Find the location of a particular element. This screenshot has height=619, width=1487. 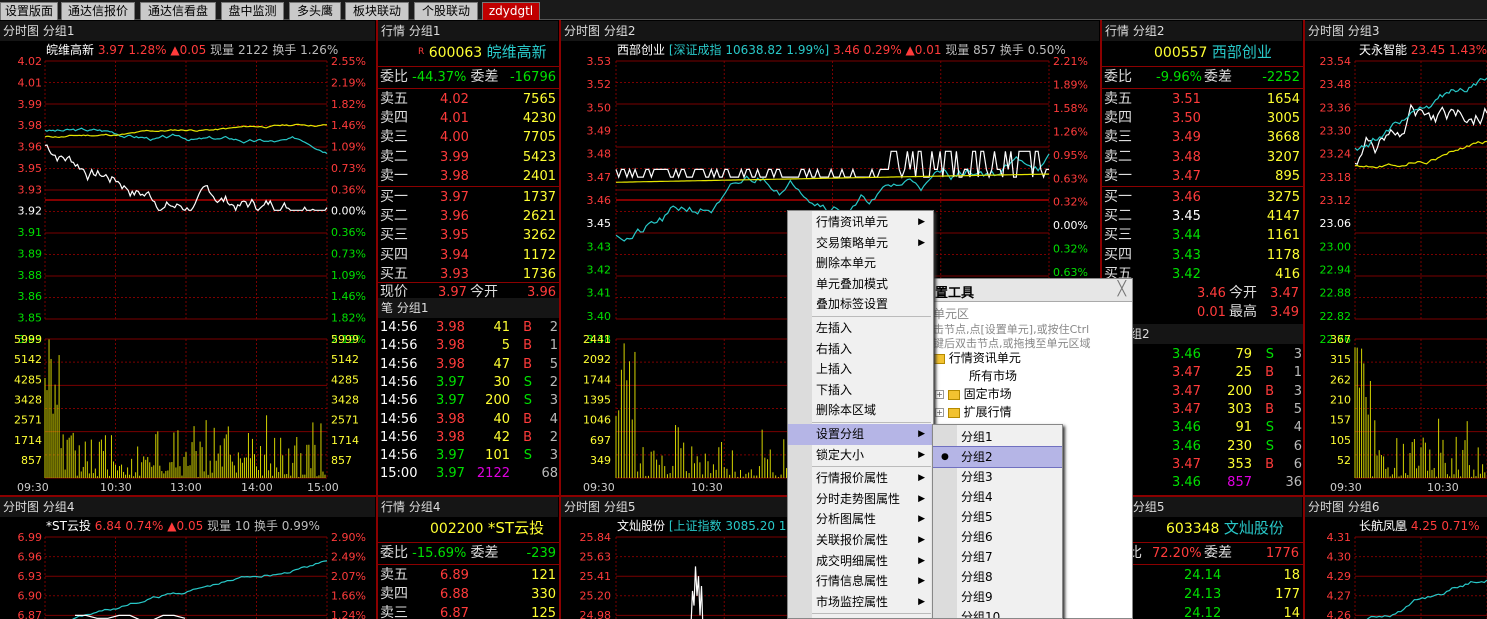

book-row: 卖三 3.49 3668 is located at coordinates (1203, 137).